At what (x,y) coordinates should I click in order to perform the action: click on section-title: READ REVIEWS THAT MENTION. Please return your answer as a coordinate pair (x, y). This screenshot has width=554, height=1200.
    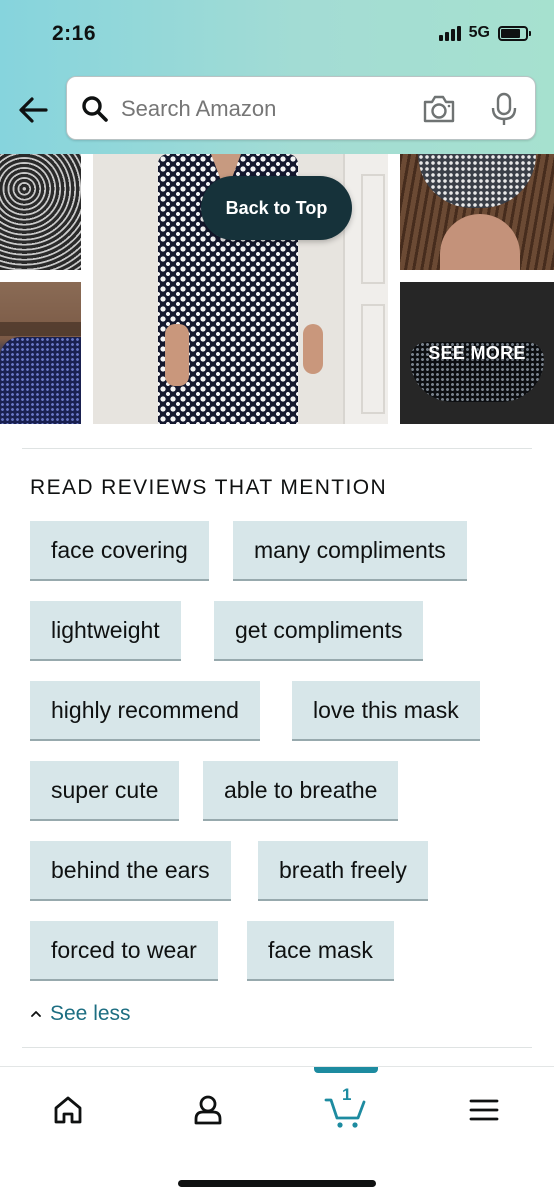
    Looking at the image, I should click on (209, 487).